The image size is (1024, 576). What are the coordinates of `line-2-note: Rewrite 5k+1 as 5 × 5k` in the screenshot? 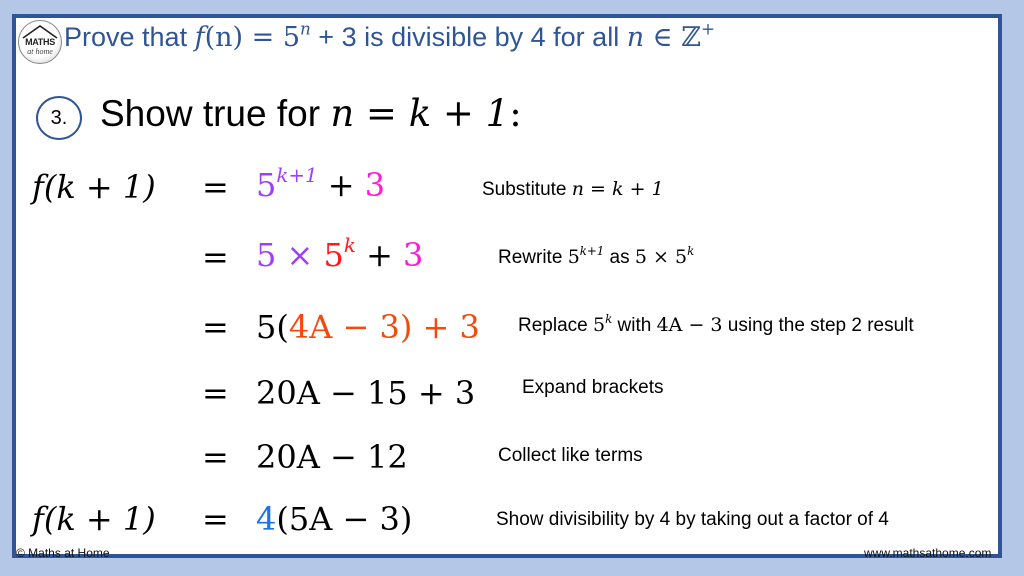 It's located at (596, 256).